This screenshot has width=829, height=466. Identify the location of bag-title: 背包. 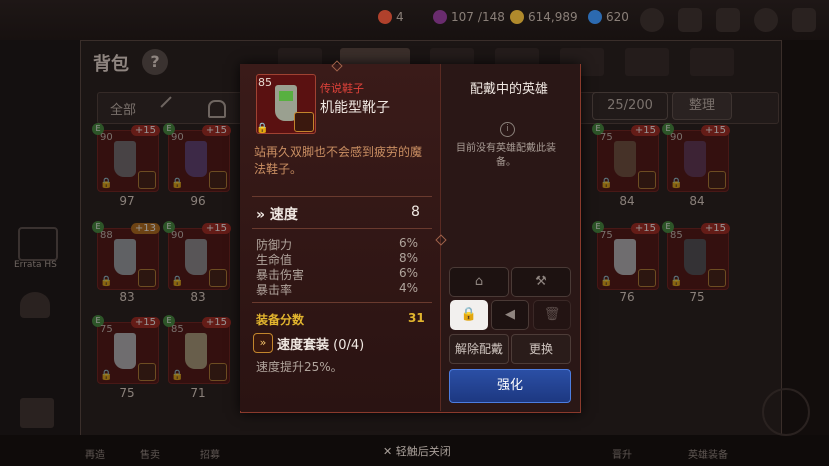
(111, 64).